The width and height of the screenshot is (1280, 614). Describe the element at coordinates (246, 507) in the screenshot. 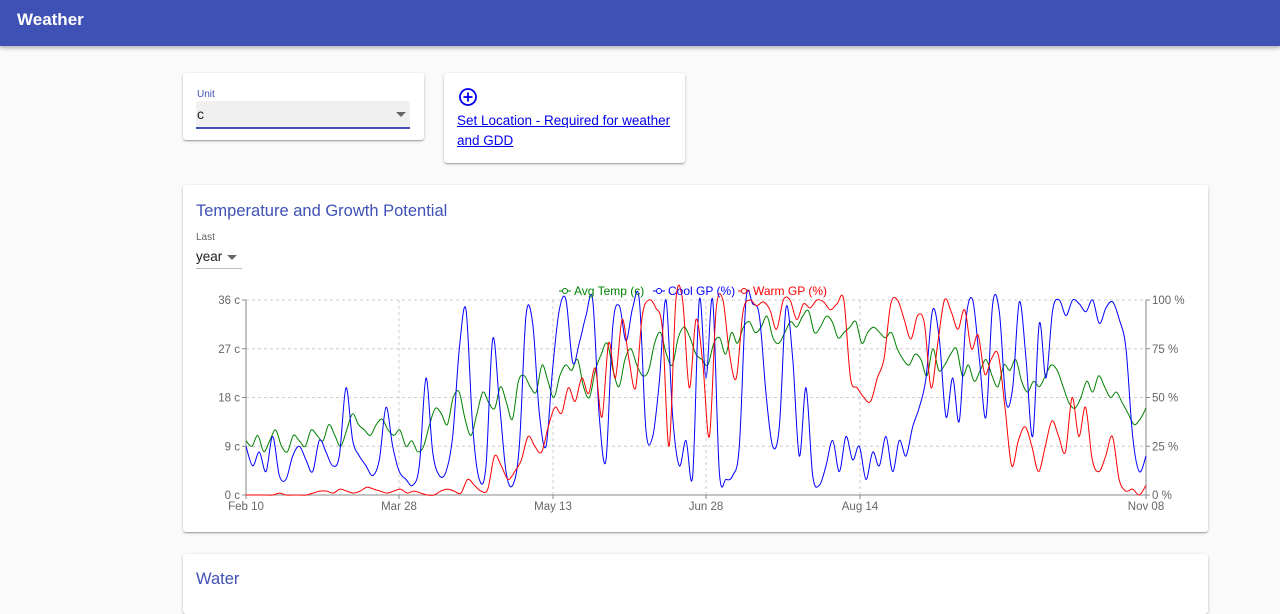

I see `x-tick-label: Feb 10` at that location.